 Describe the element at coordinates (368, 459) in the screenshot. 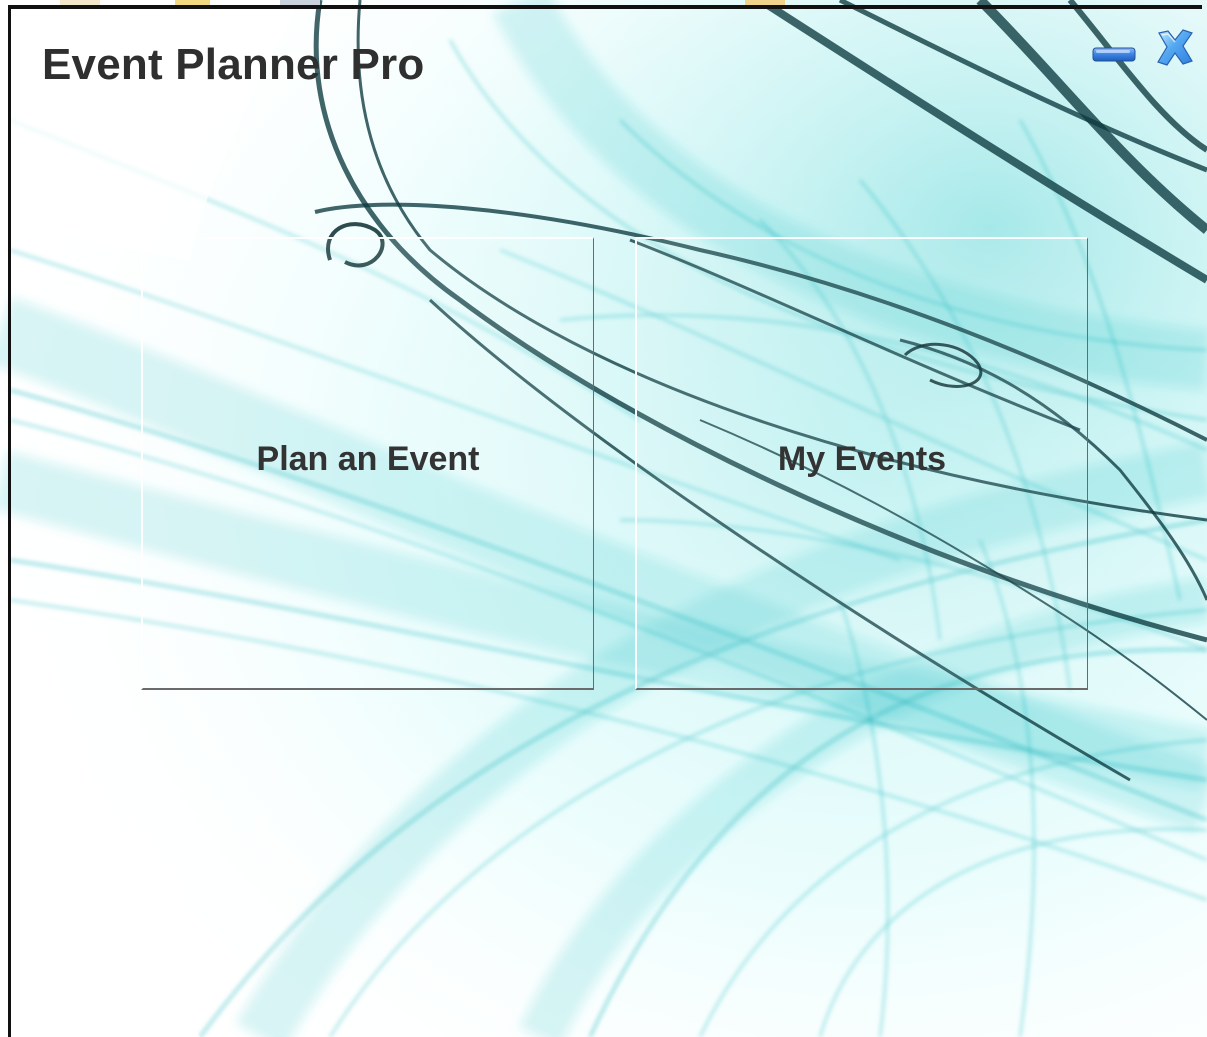

I see `plan-event-label: Plan an Event` at that location.